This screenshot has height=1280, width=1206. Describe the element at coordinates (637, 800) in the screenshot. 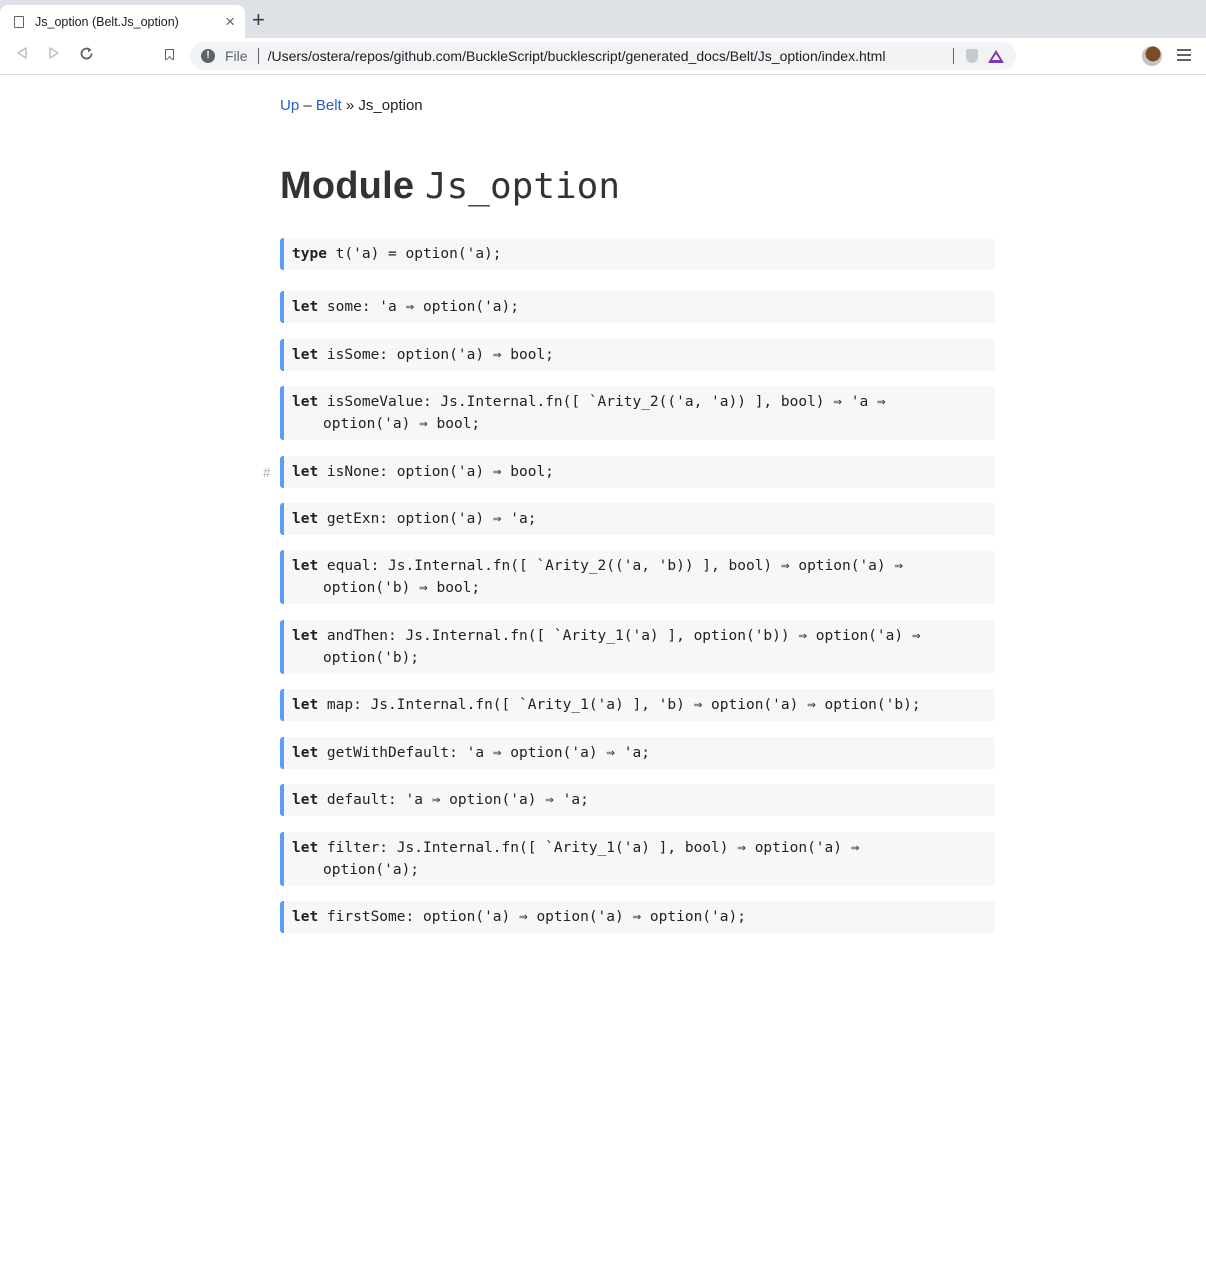

I see `spec-default: let default: 'a ⇒ option('a) ⇒ 'a;` at that location.